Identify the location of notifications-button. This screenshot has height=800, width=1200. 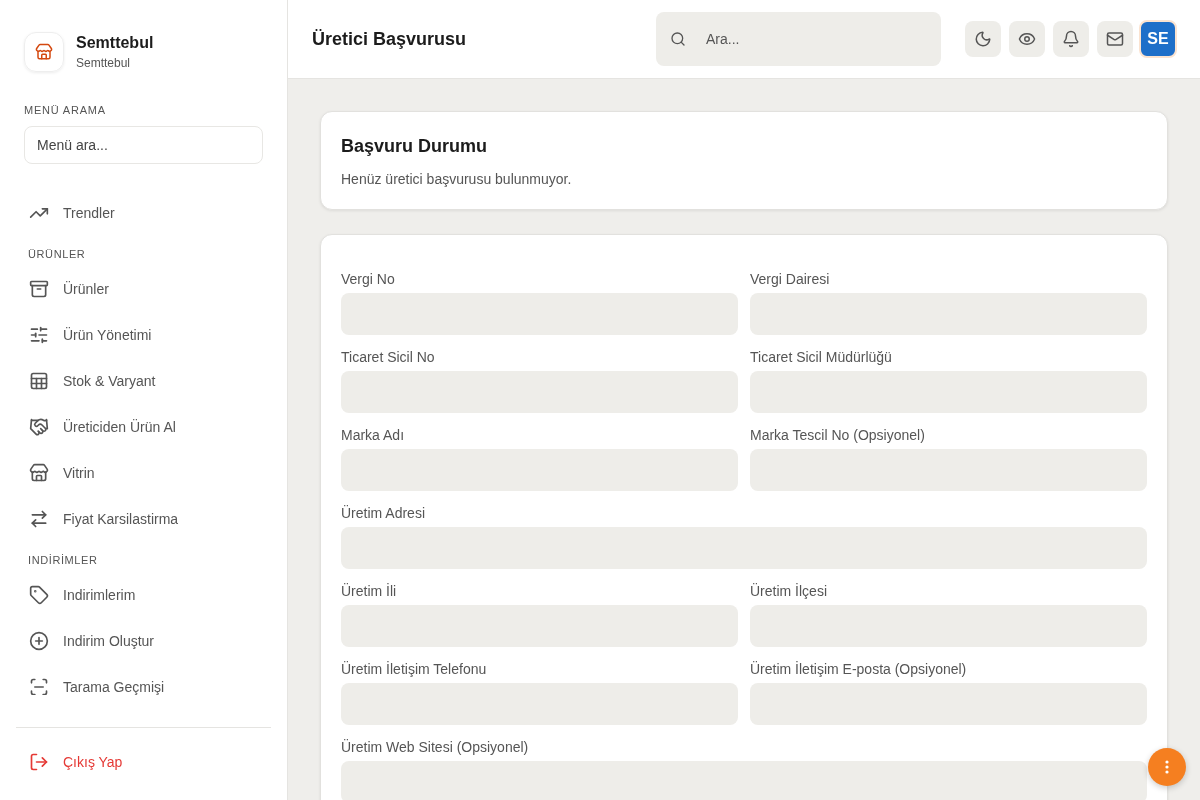
(1071, 39).